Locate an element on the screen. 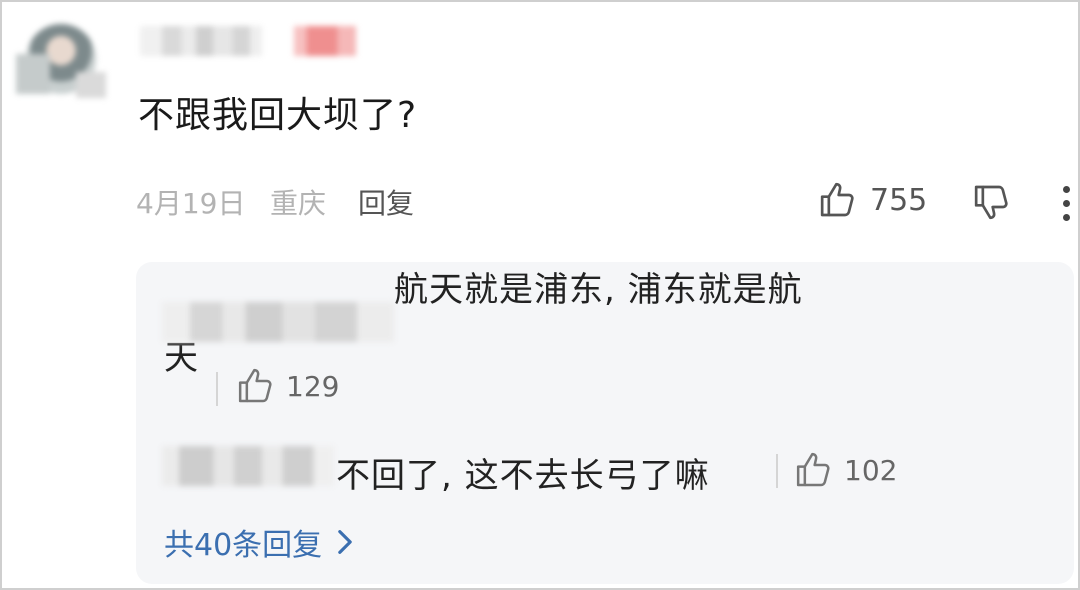  like-button: 755 is located at coordinates (872, 200).